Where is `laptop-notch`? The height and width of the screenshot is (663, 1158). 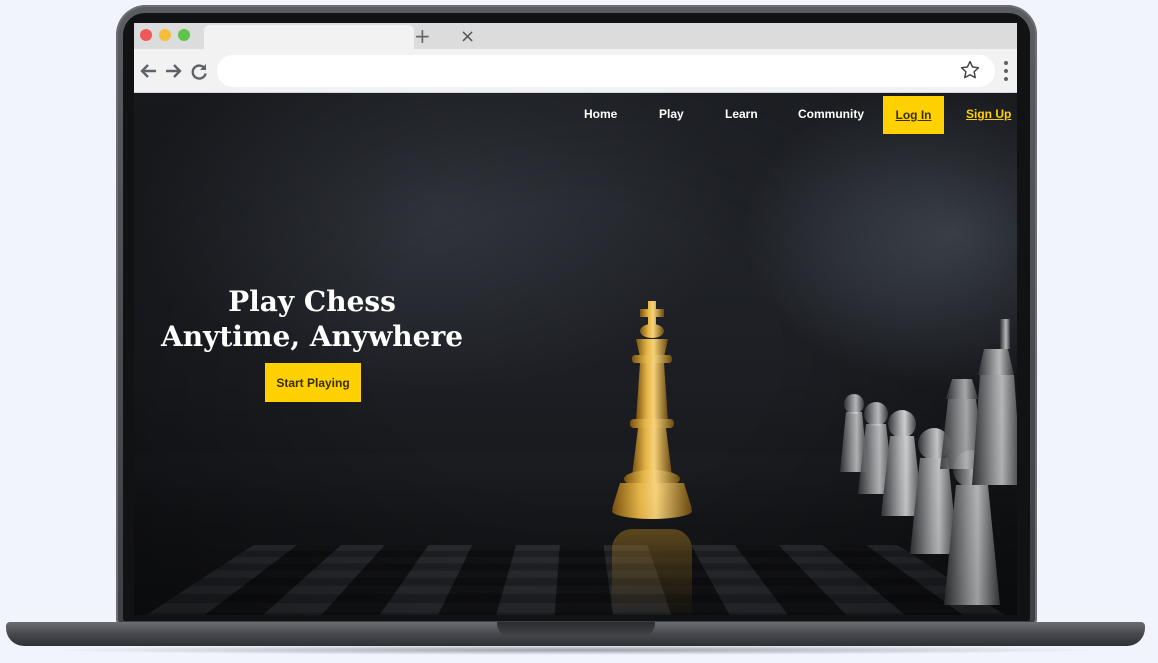 laptop-notch is located at coordinates (576, 629).